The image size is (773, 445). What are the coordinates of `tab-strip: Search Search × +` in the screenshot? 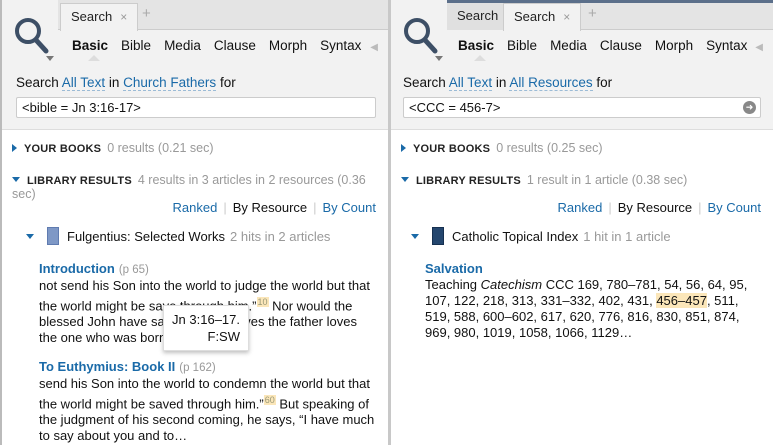 It's located at (610, 15).